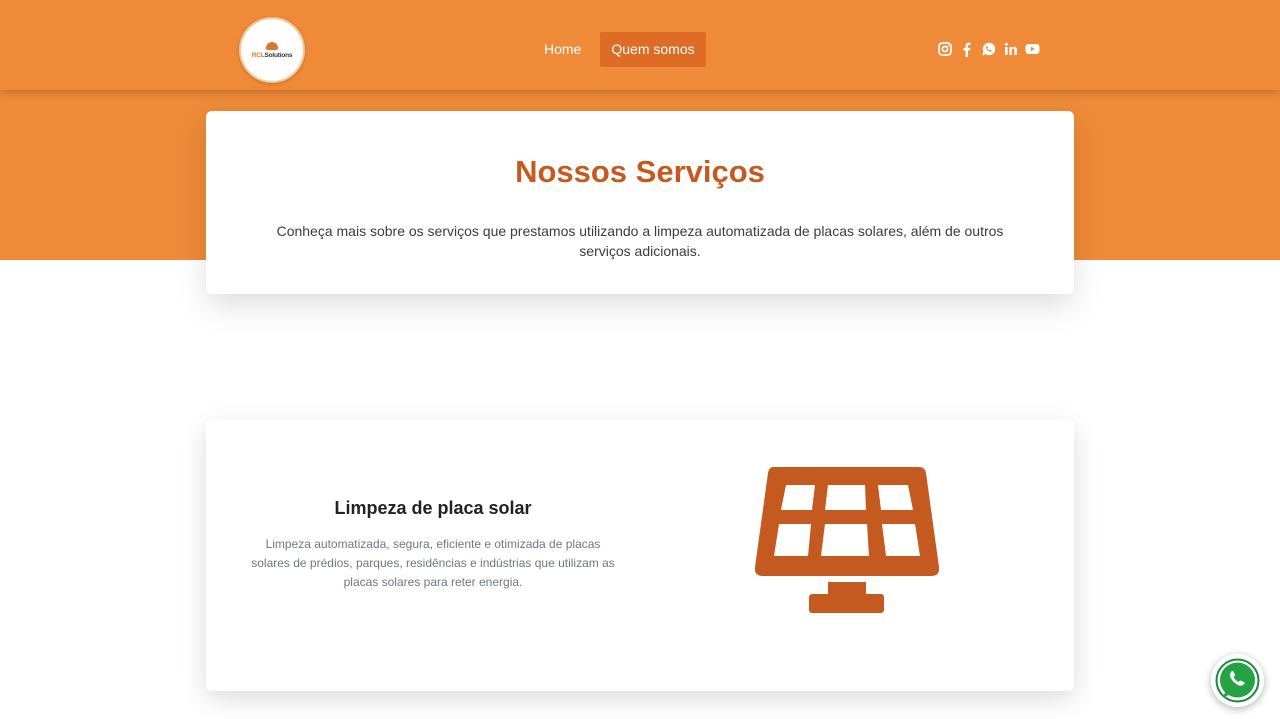 Image resolution: width=1280 pixels, height=719 pixels. I want to click on logo-text: RCLSolutions, so click(272, 55).